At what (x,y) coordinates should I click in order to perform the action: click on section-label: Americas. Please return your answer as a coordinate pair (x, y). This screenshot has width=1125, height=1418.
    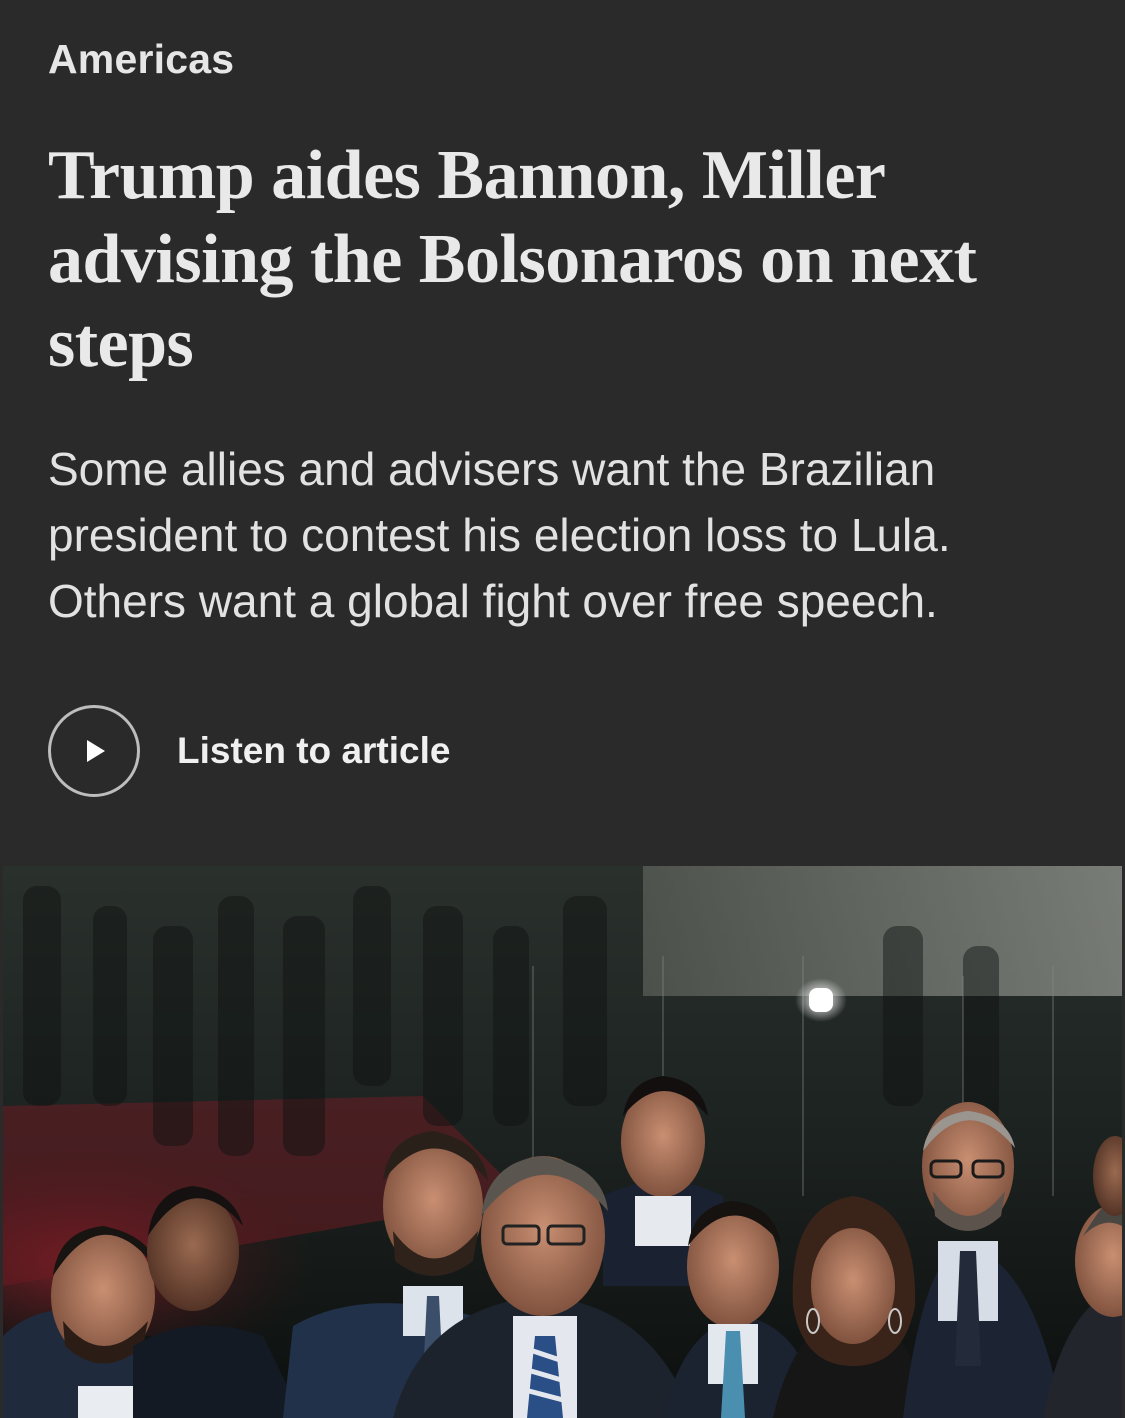
    Looking at the image, I should click on (141, 59).